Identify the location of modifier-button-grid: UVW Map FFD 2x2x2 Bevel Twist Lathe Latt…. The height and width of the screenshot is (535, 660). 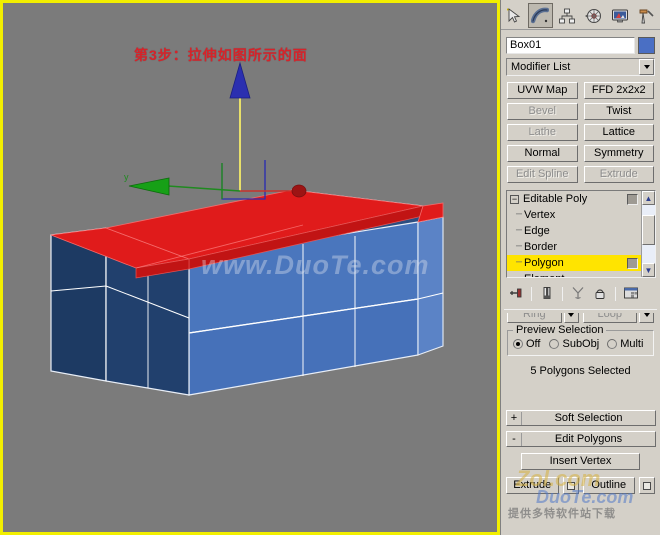
(580, 132).